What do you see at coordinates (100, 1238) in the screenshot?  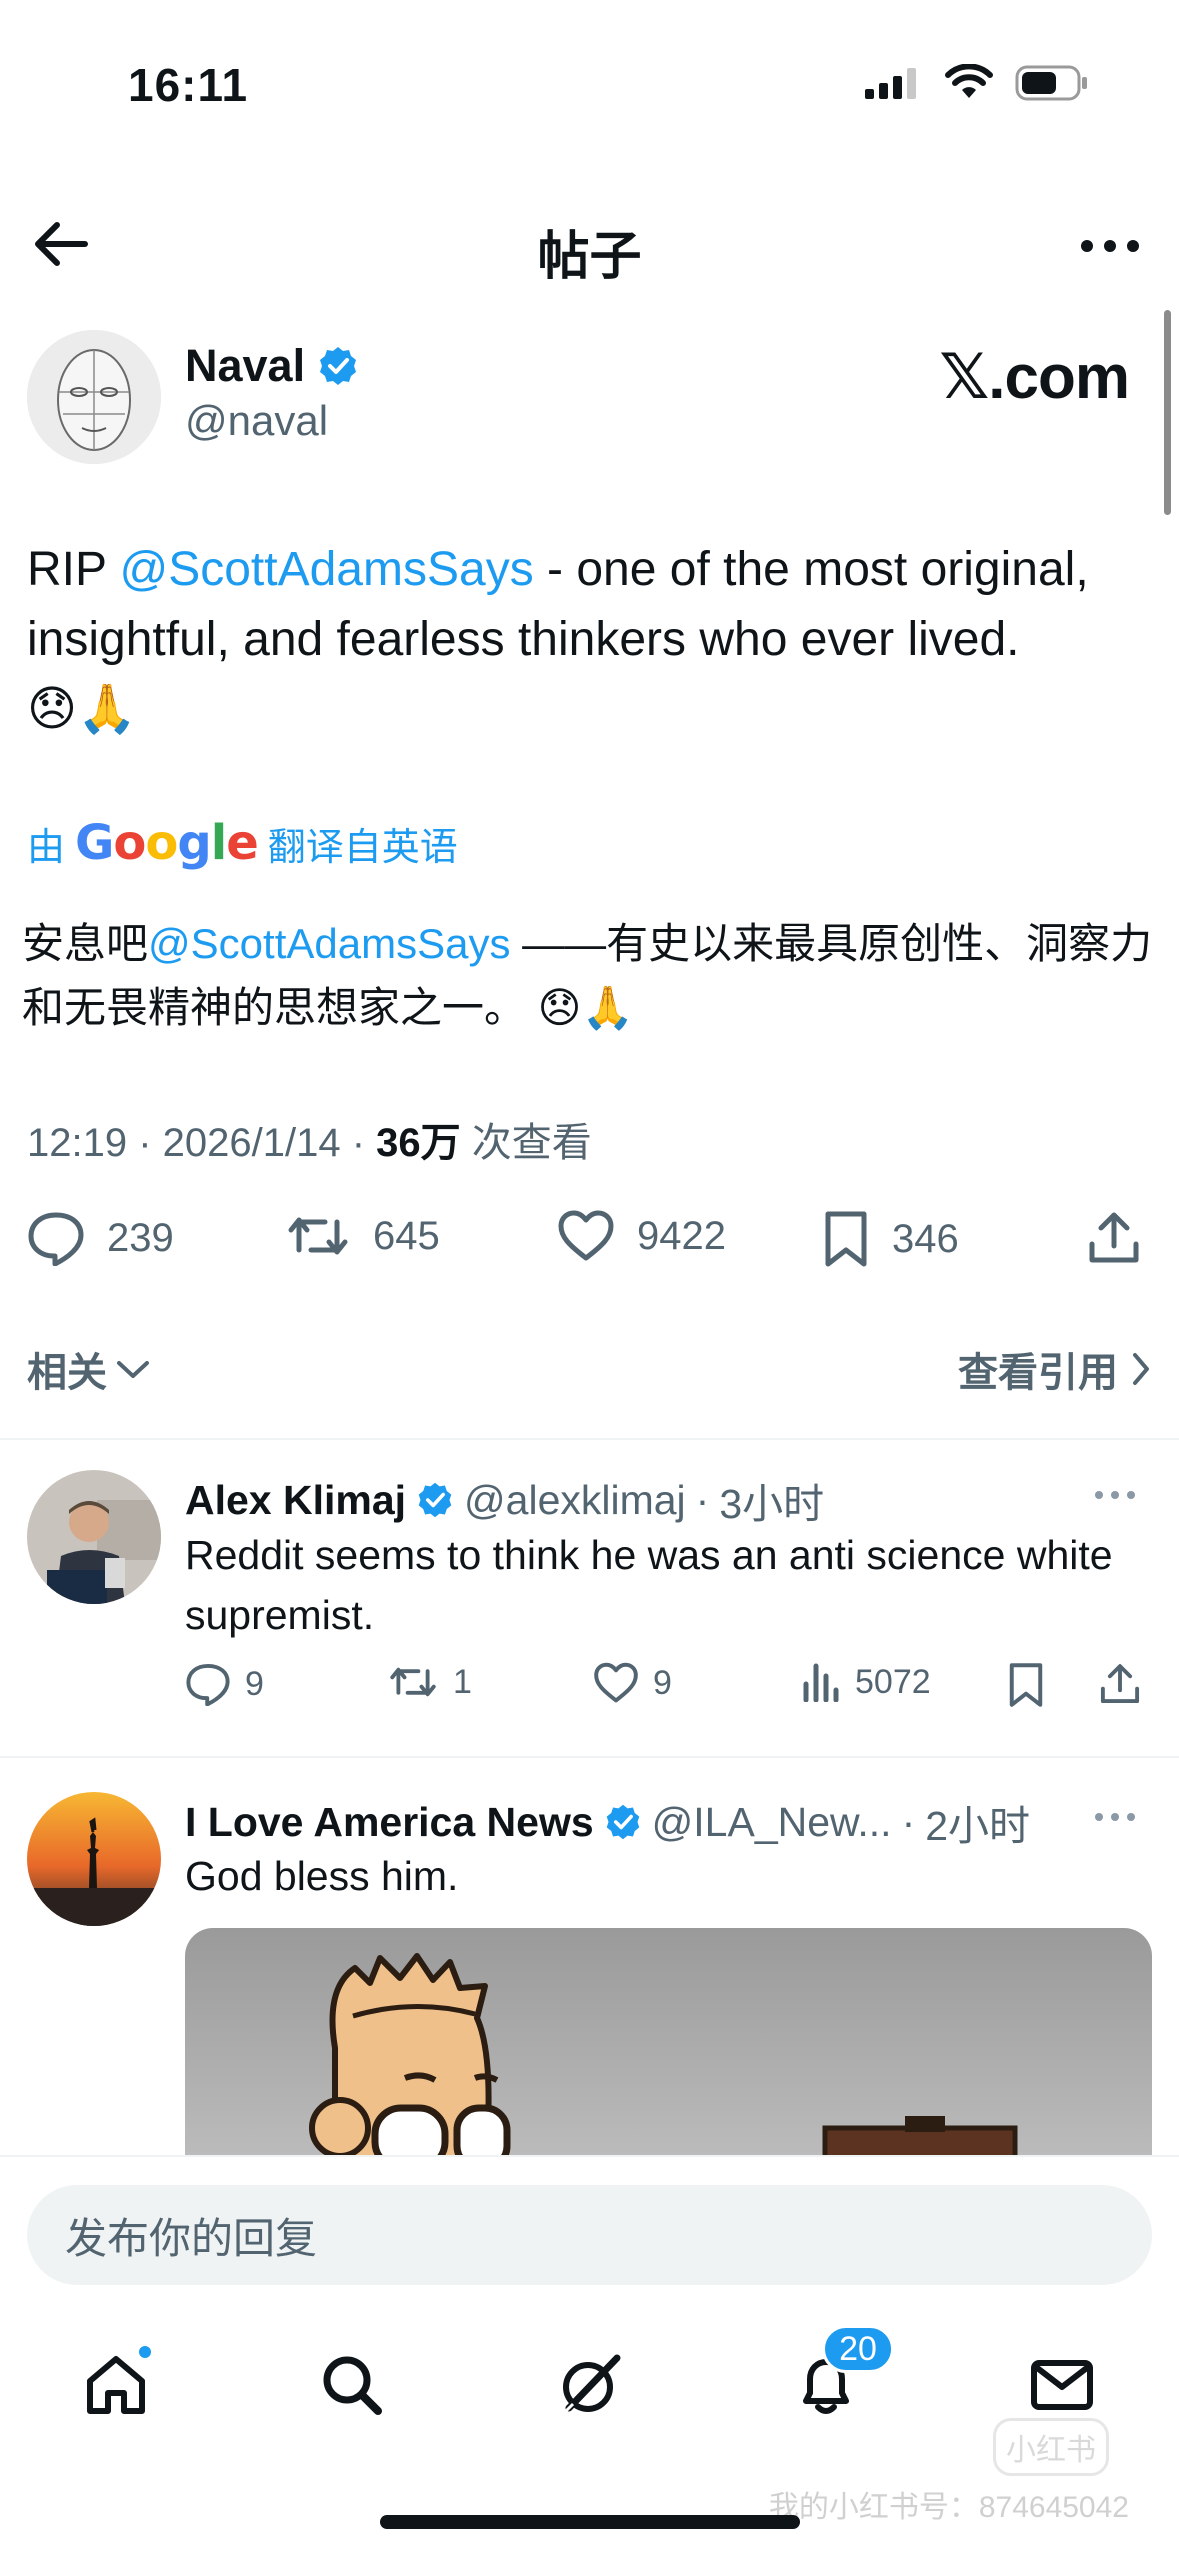 I see `reply-action: 239` at bounding box center [100, 1238].